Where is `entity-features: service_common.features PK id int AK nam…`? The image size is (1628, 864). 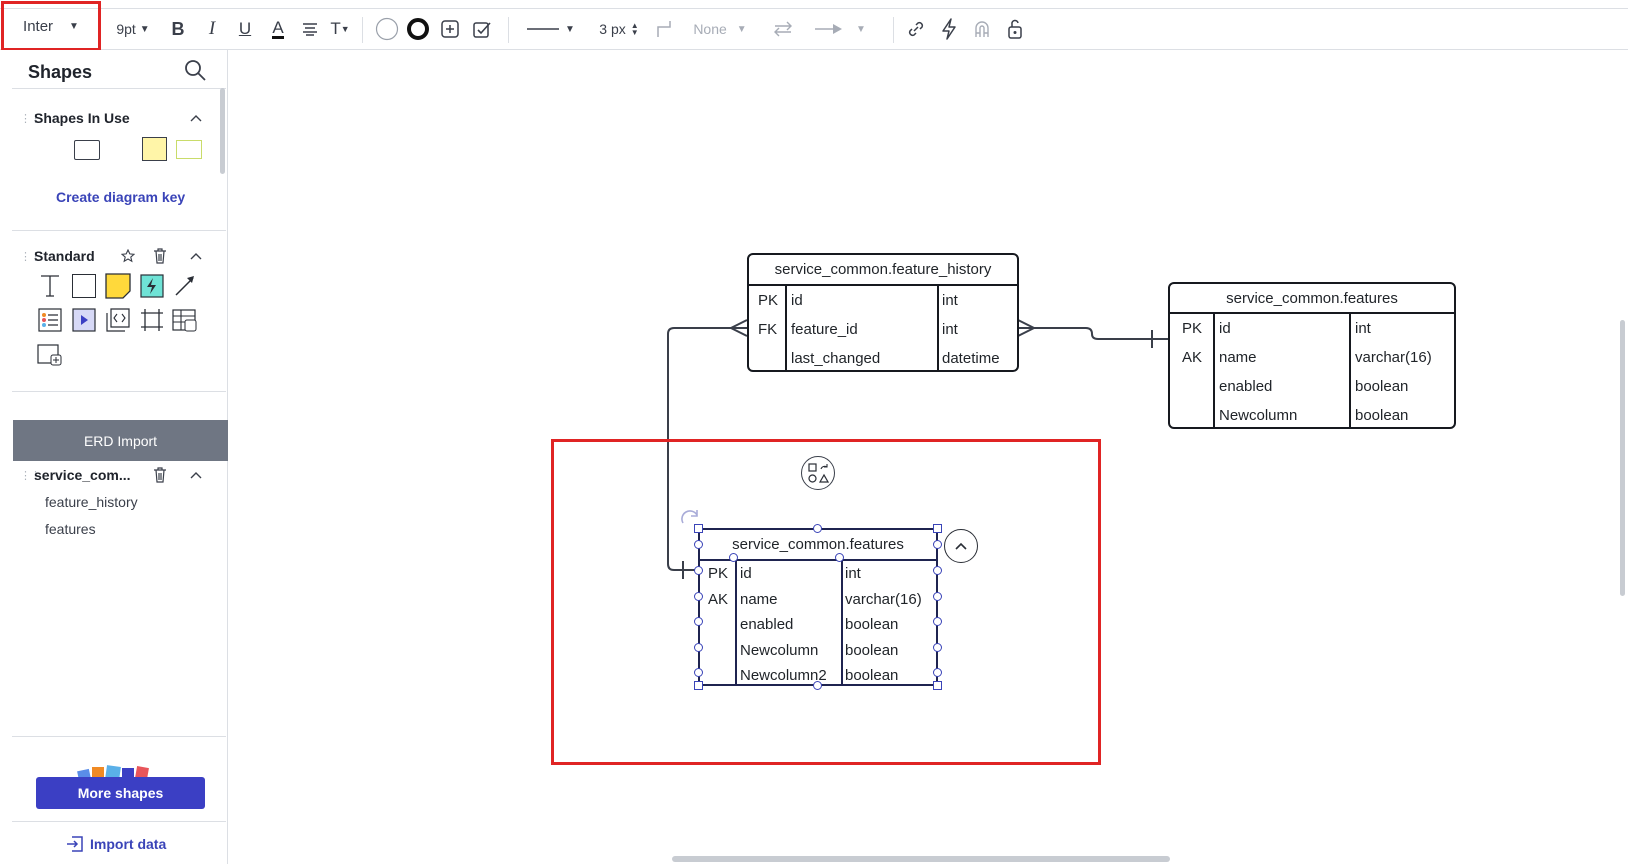 entity-features: service_common.features PK id int AK nam… is located at coordinates (1312, 355).